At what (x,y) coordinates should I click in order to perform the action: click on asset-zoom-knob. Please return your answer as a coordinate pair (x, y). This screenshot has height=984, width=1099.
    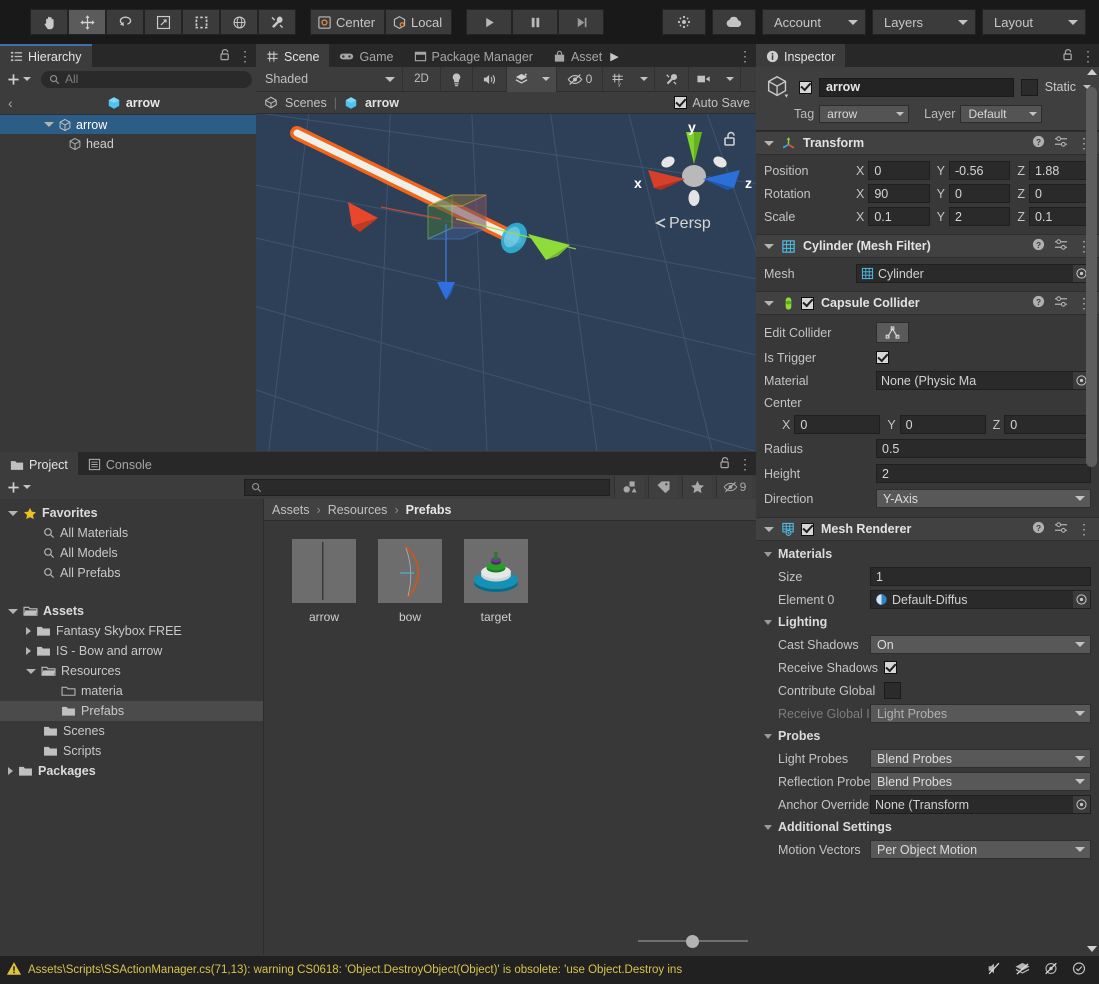
    Looking at the image, I should click on (692, 941).